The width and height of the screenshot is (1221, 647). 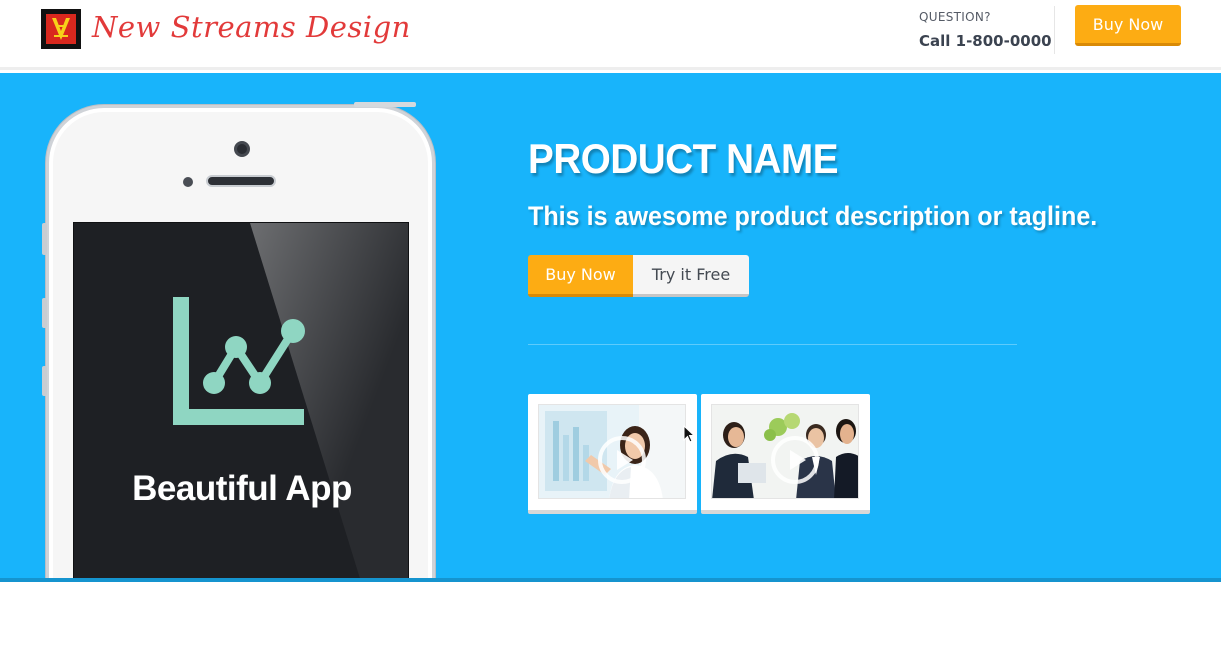 I want to click on phone-sensor, so click(x=188, y=182).